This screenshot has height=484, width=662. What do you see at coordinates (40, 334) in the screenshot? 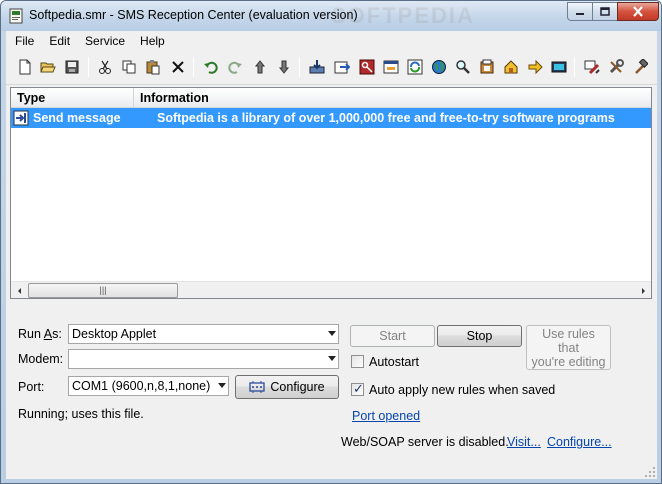
I see `run-as-label: Run As:` at bounding box center [40, 334].